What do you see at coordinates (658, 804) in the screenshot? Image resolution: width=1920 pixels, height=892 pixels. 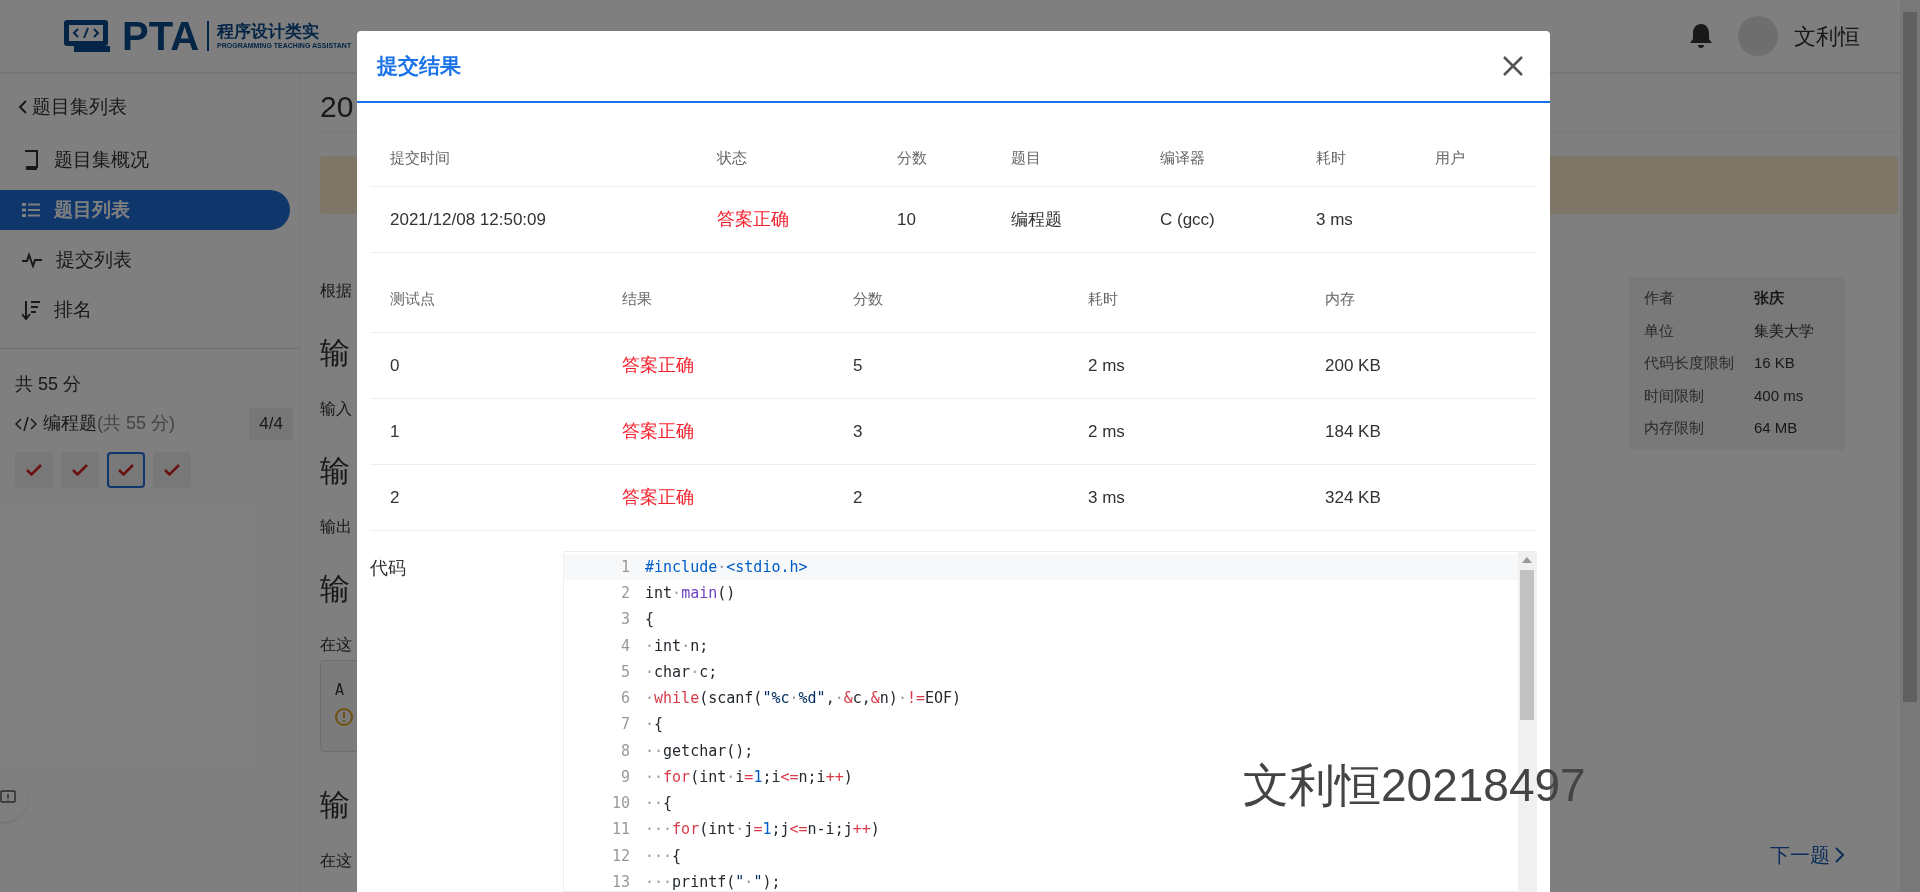 I see `code-line: ··{` at bounding box center [658, 804].